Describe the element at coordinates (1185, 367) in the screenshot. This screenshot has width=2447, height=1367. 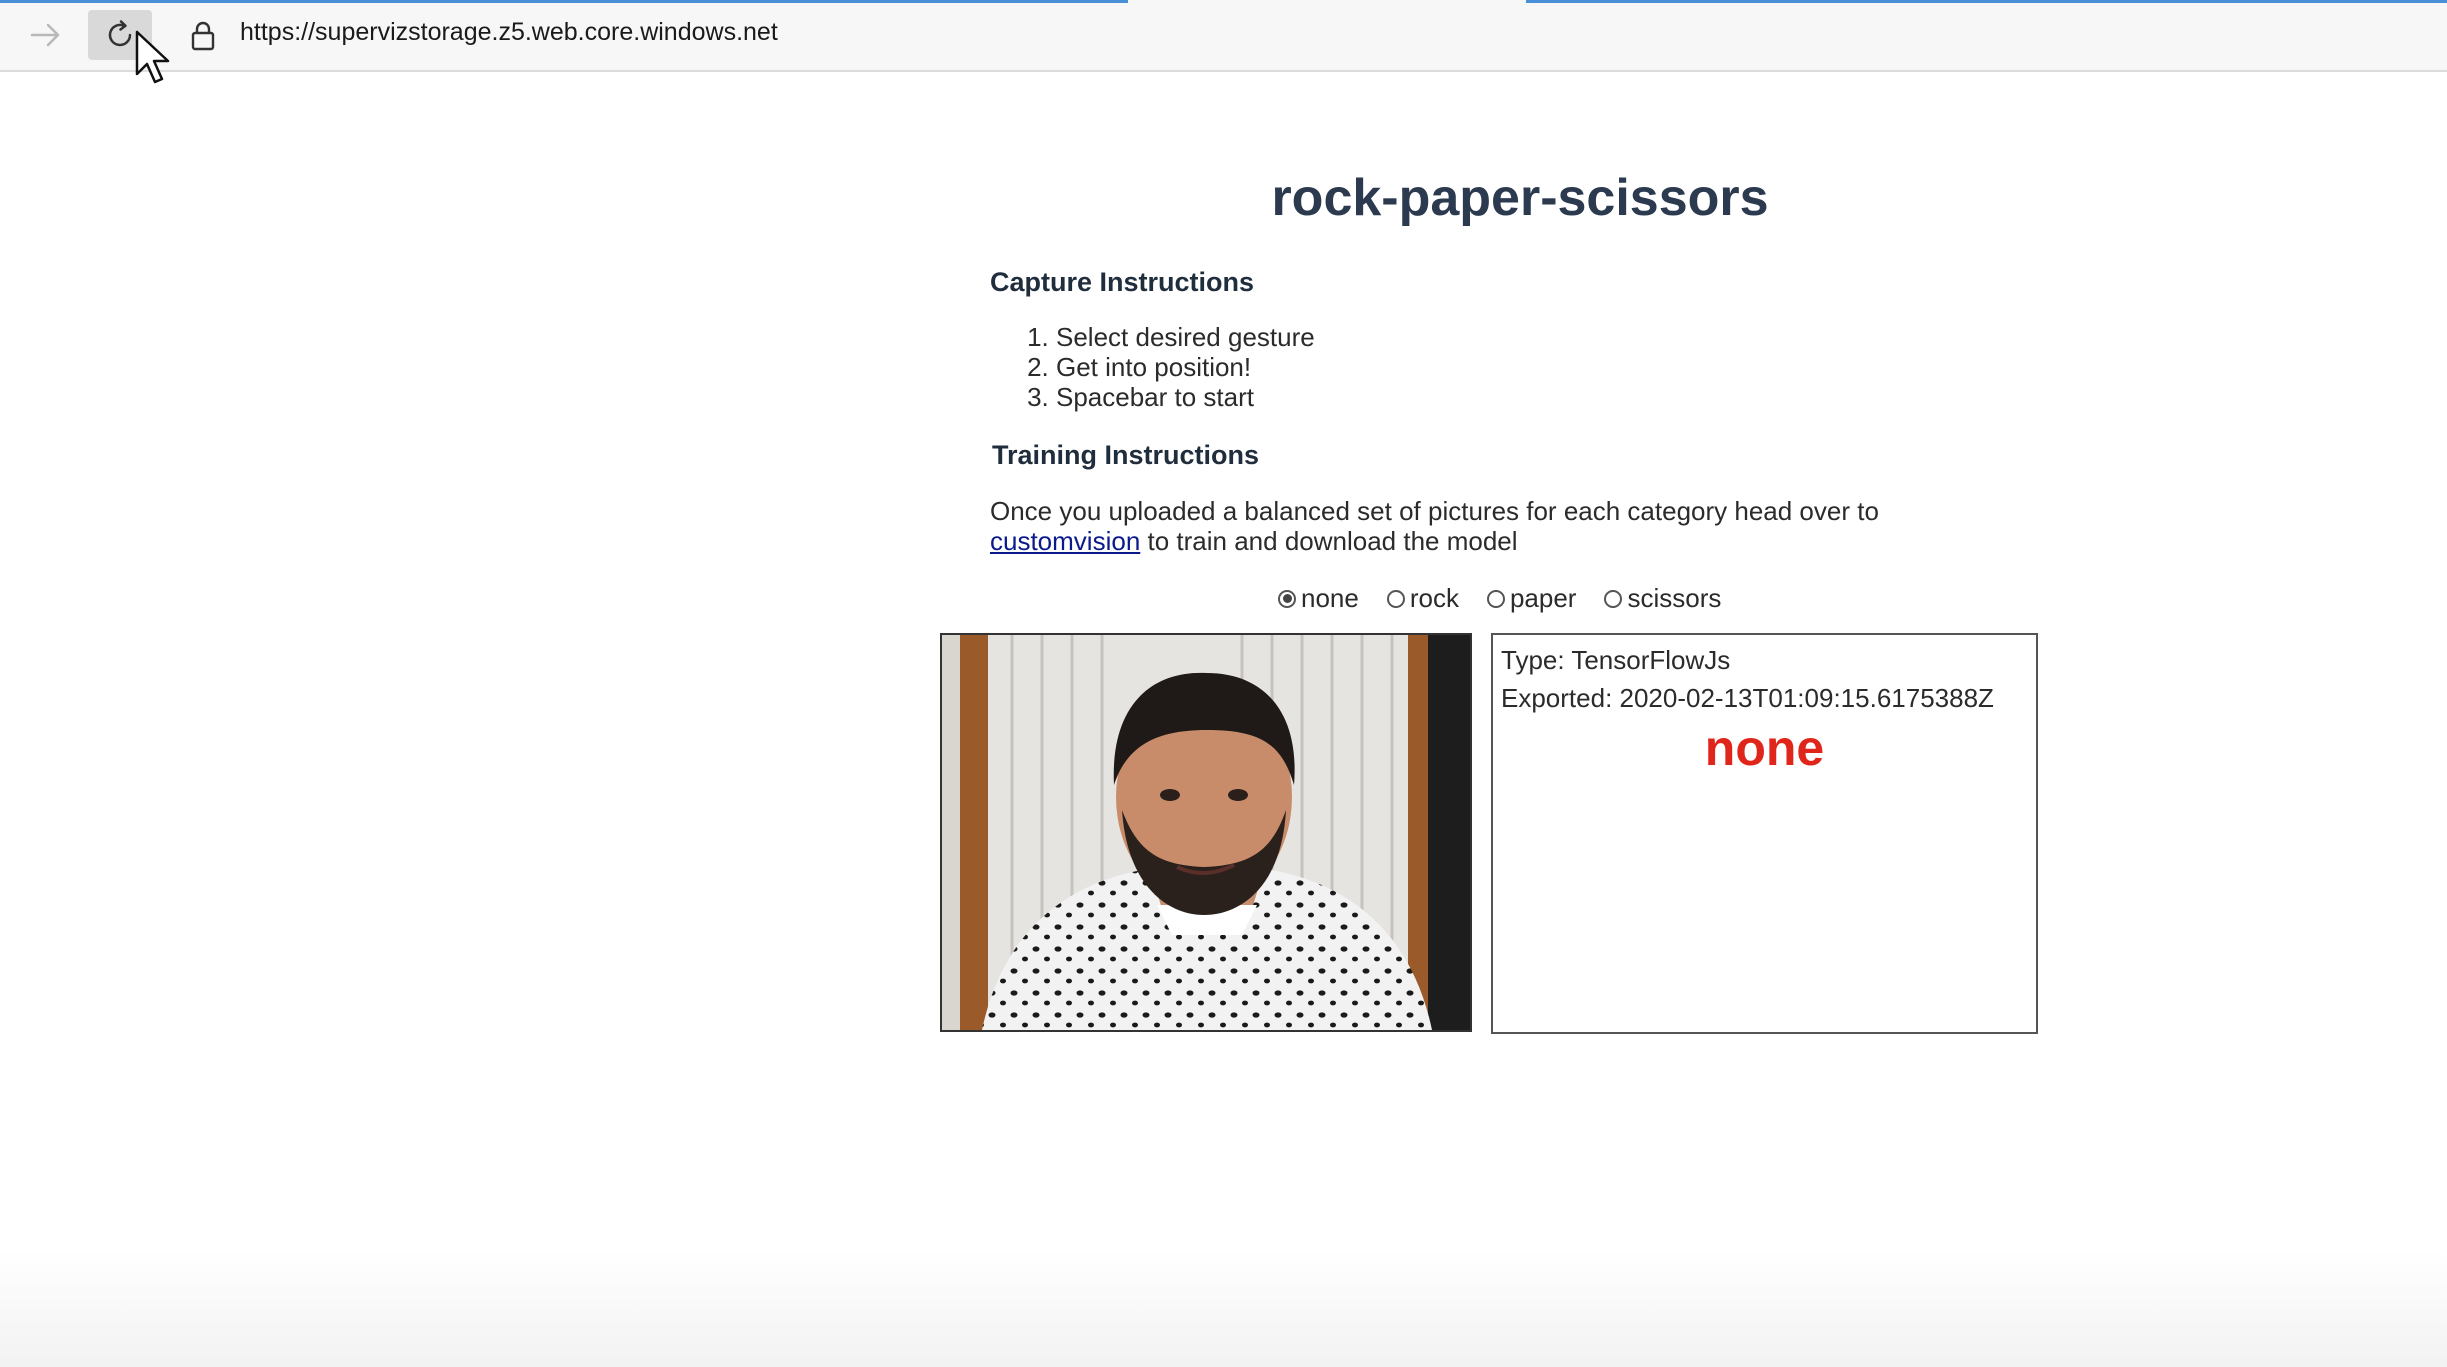
I see `capture-step: Get into position!` at that location.